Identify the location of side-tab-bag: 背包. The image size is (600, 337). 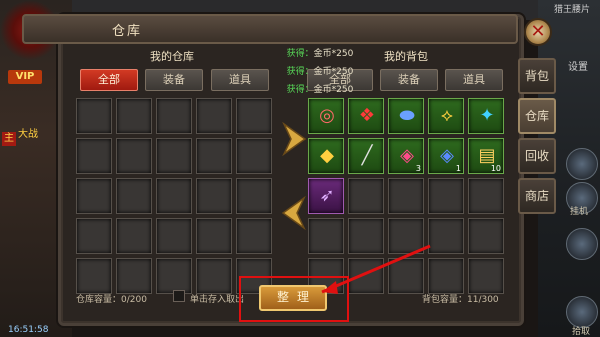
(537, 76).